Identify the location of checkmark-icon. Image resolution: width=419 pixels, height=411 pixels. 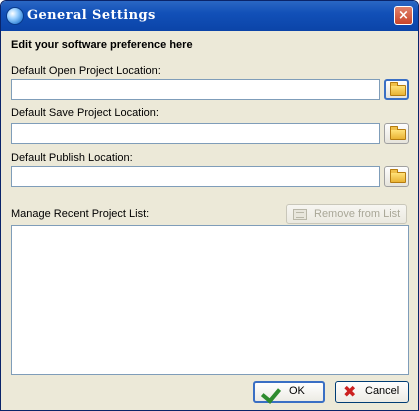
(271, 393).